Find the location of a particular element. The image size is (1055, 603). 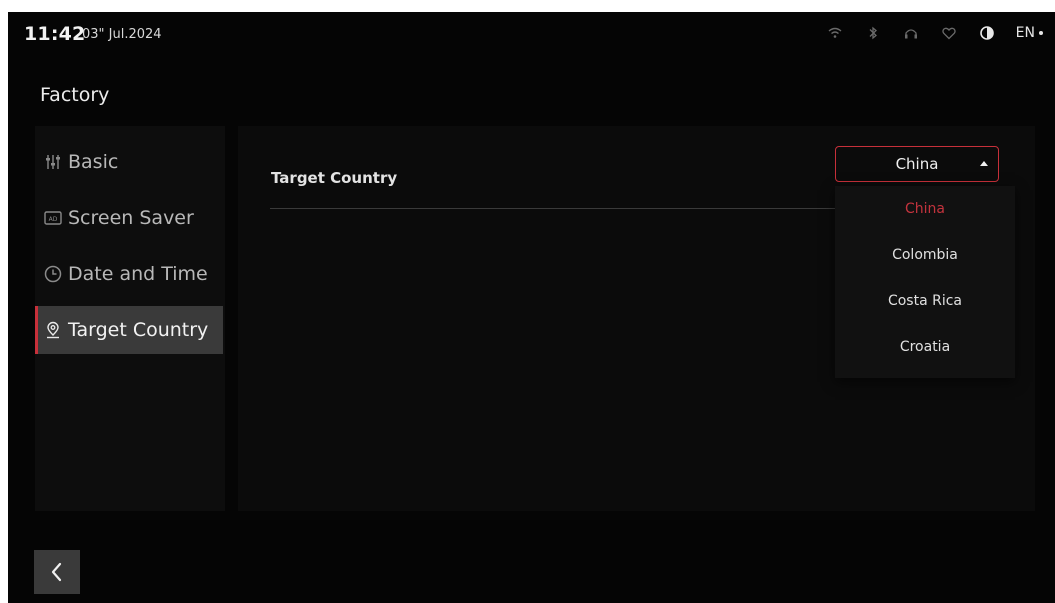

chevron-up-icon is located at coordinates (984, 163).